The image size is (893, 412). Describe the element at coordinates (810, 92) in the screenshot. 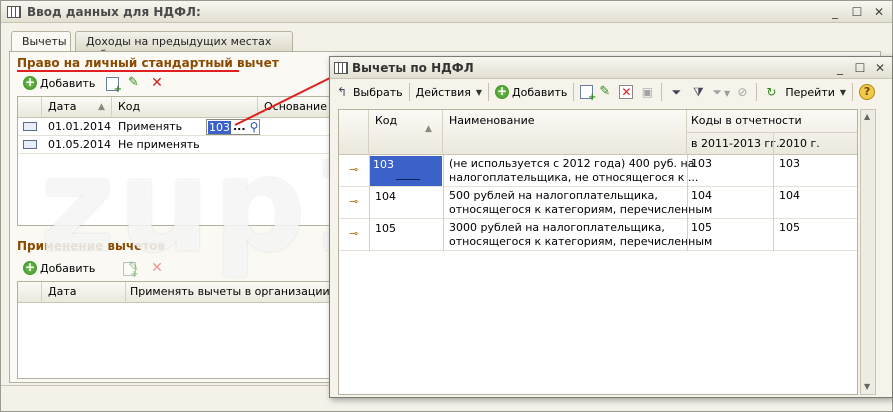

I see `goto-label: Перейти` at that location.